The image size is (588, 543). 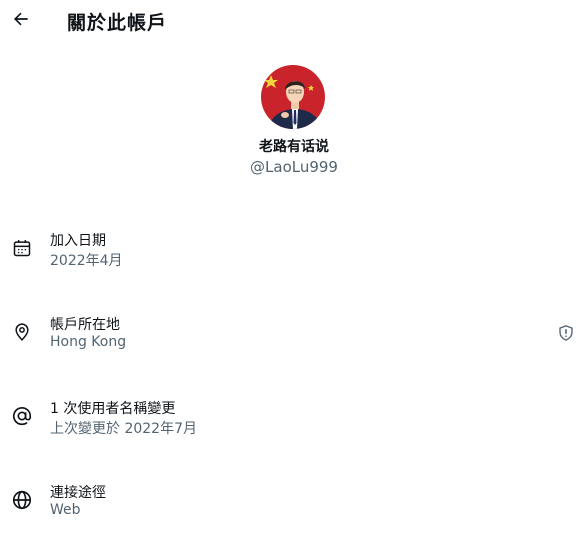 I want to click on connected-via-value: Web, so click(x=65, y=510).